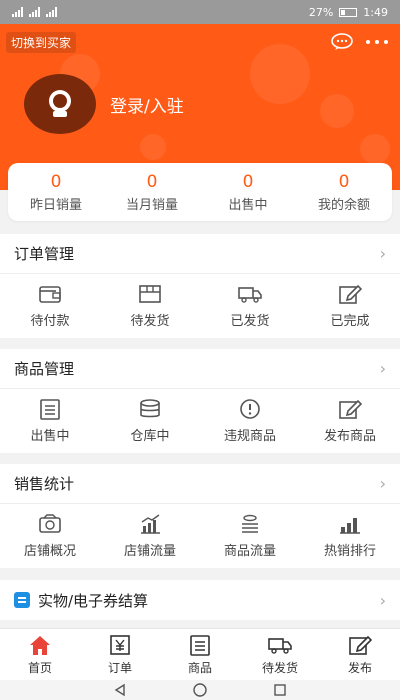 The height and width of the screenshot is (700, 400). I want to click on product-in-warehouse: 仓库中, so click(150, 421).